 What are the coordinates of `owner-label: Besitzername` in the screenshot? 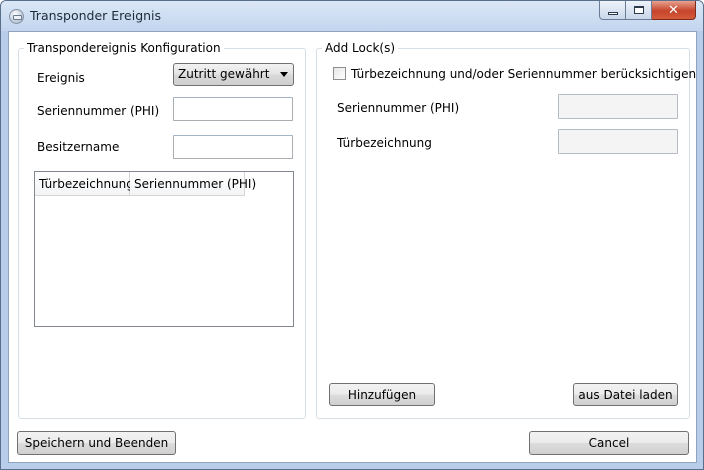 It's located at (78, 147).